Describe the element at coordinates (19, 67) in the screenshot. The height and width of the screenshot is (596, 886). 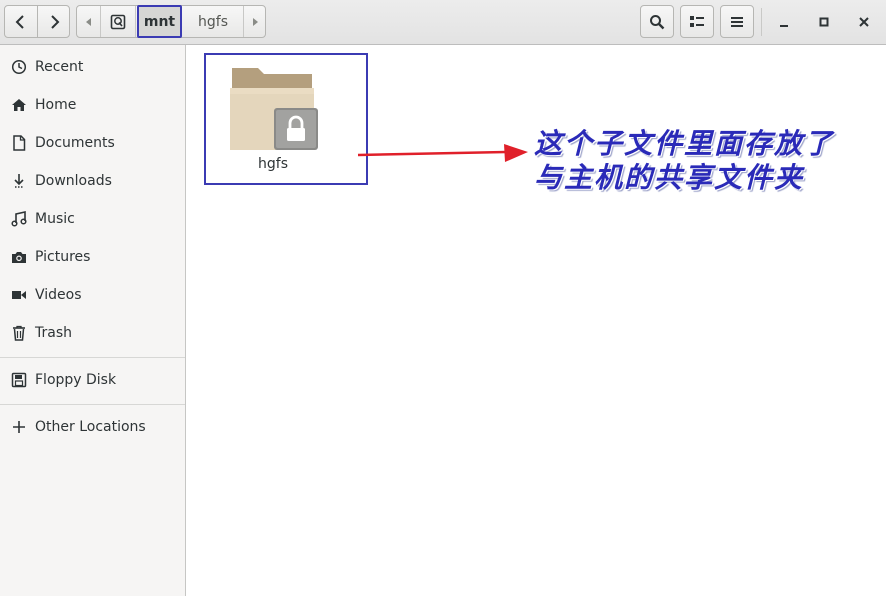
I see `clock-icon` at that location.